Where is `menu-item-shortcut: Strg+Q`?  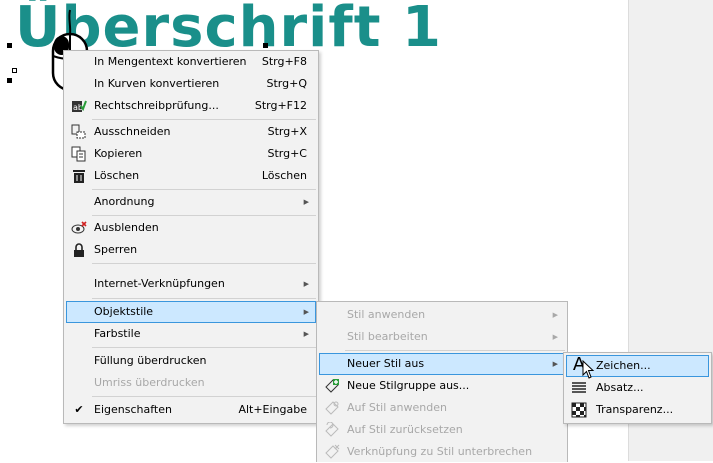
menu-item-shortcut: Strg+Q is located at coordinates (286, 83).